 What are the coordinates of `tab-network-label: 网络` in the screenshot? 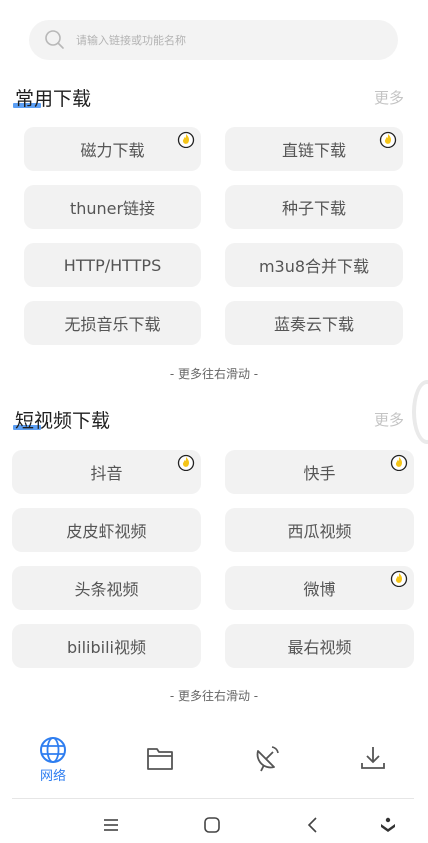 It's located at (52, 776).